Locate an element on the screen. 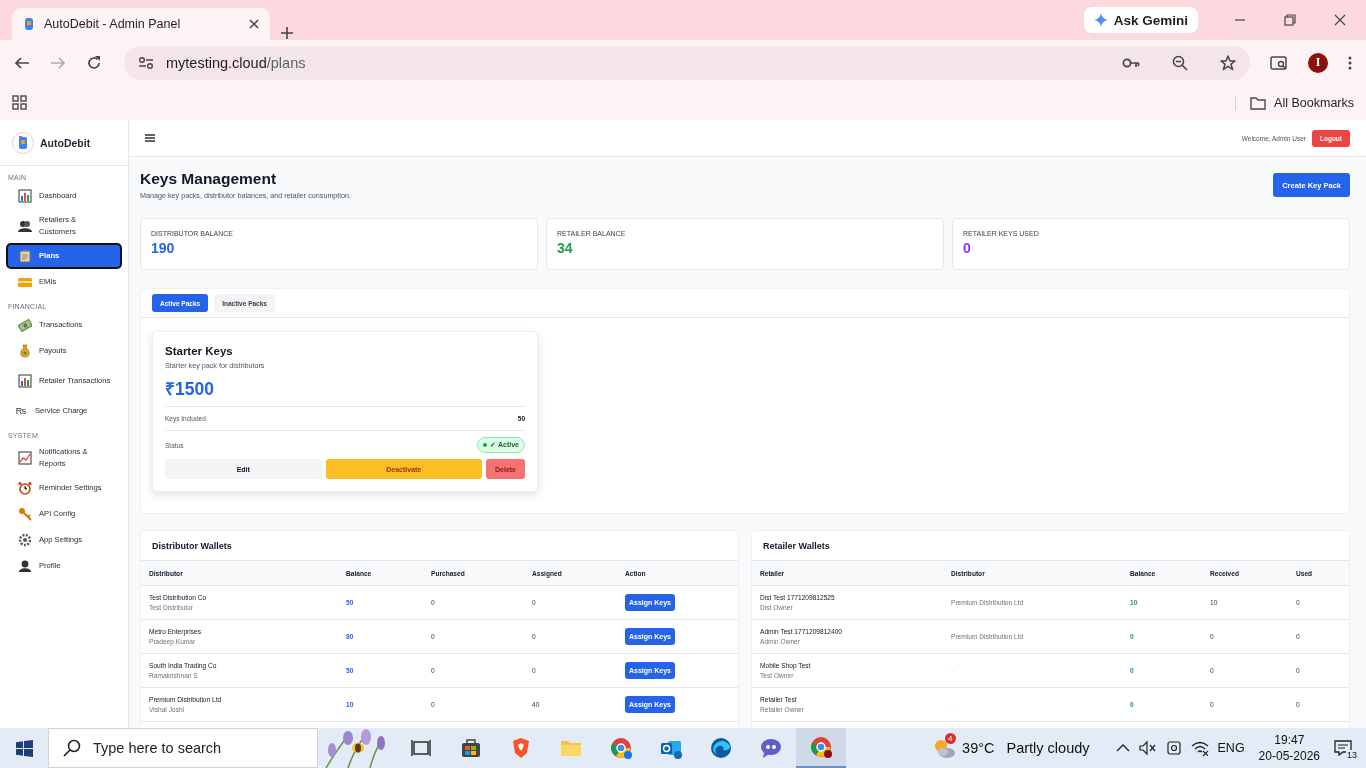  people-icon is located at coordinates (25, 226).